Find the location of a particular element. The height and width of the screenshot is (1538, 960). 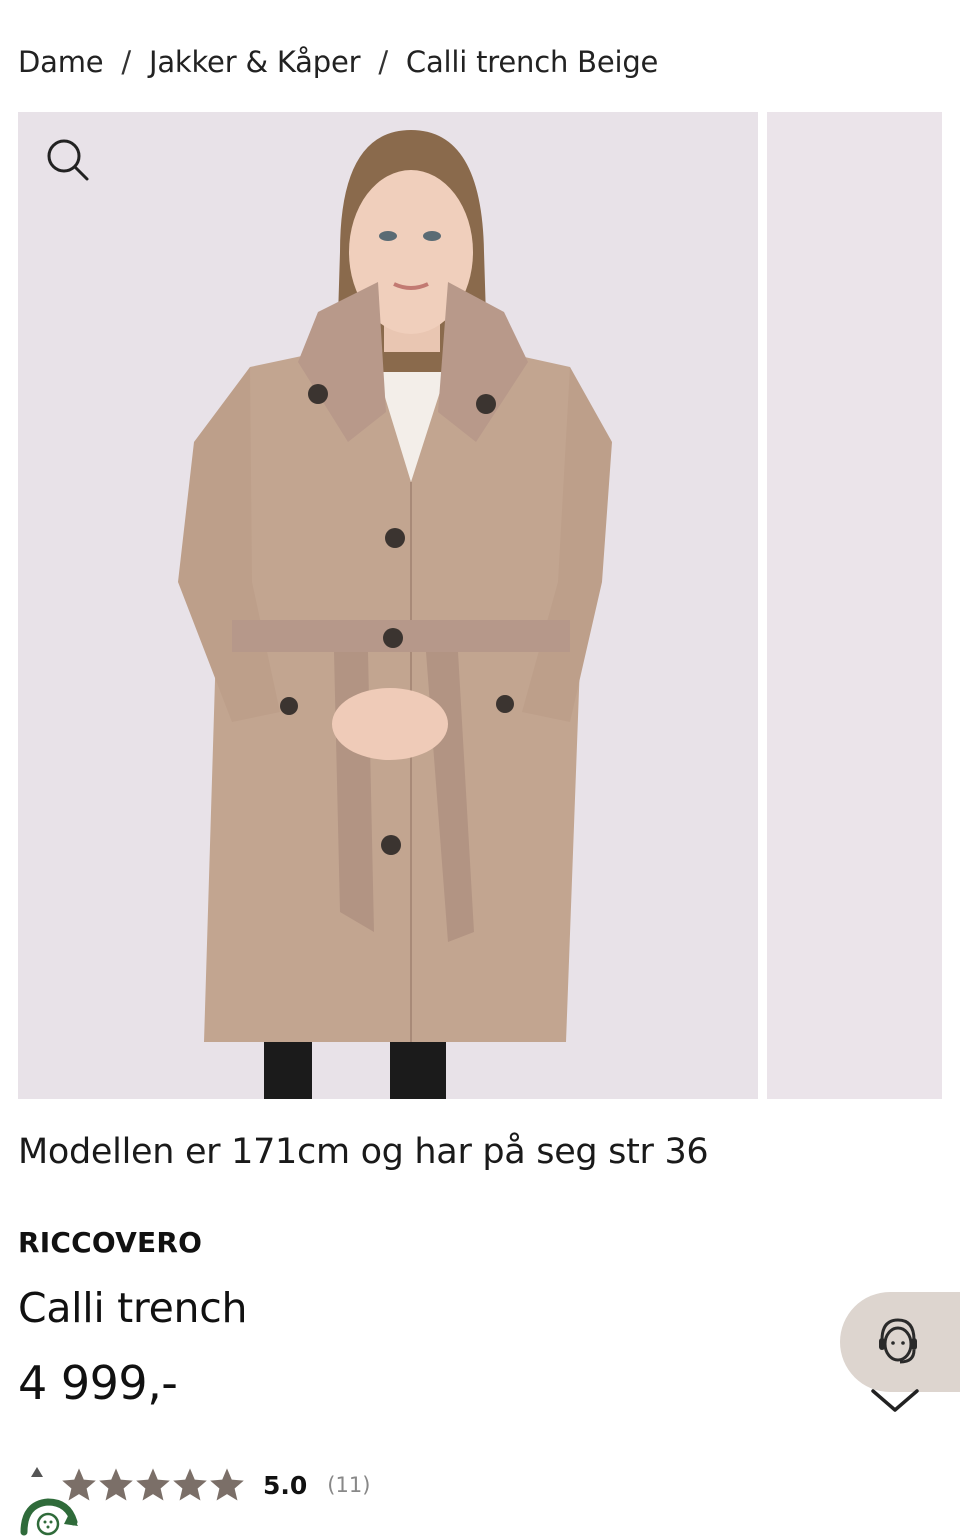

product-brand: RICCOVERO is located at coordinates (110, 1242).